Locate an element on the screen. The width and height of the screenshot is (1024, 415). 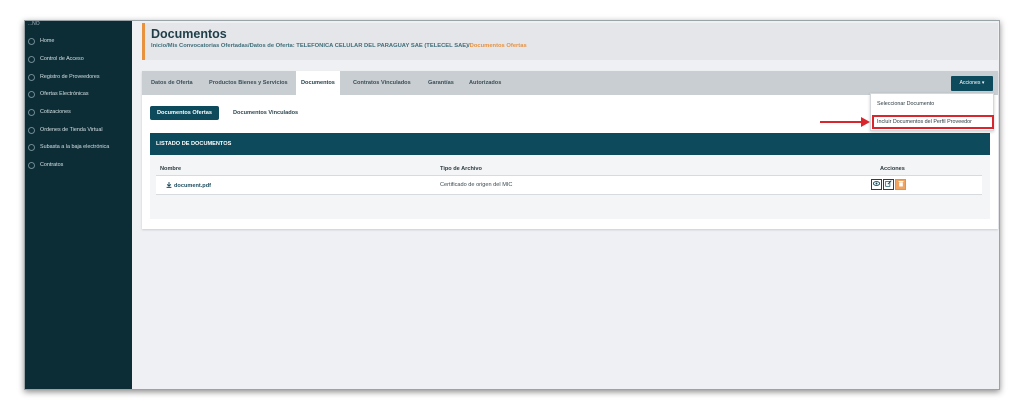
sidebar-item-label: Ordenes de Tienda Virtual is located at coordinates (71, 130).